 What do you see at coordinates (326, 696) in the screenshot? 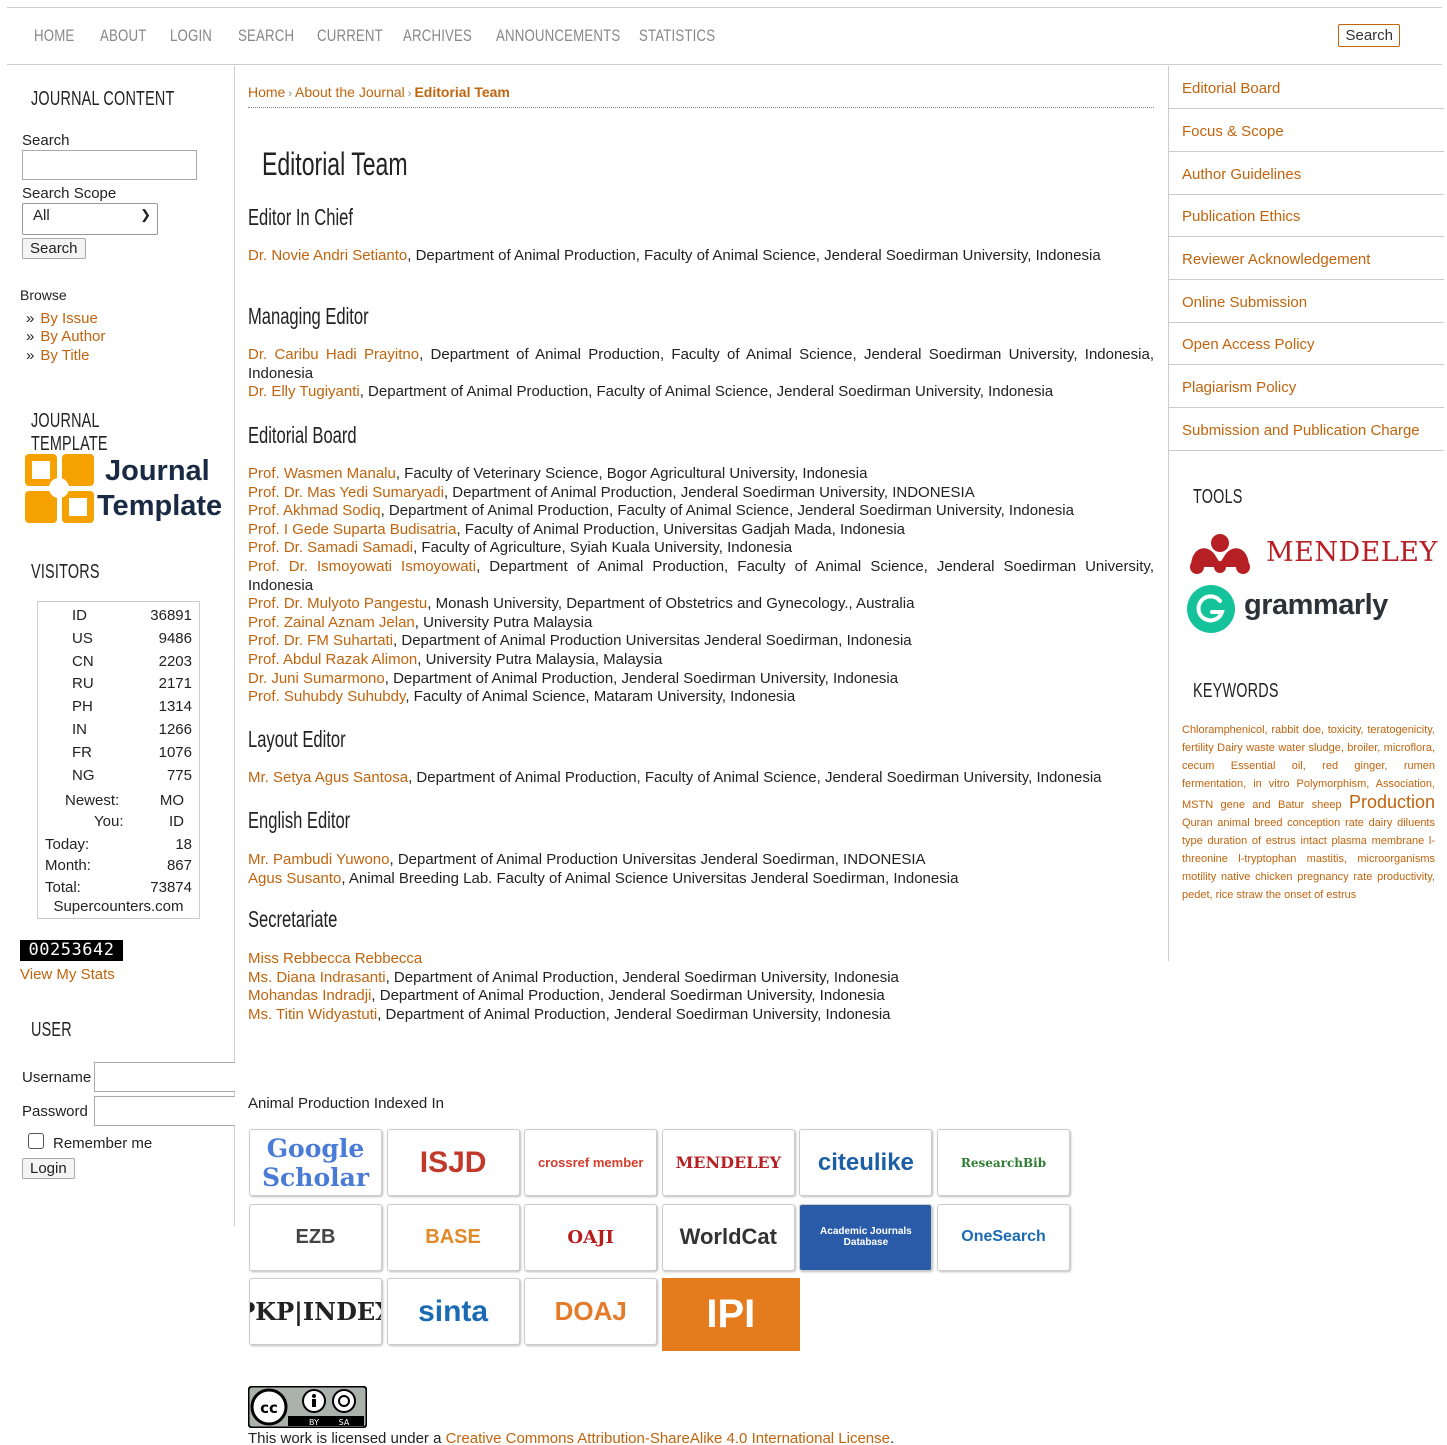
I see `member-name-link: Prof. Suhubdy Suhubdy` at bounding box center [326, 696].